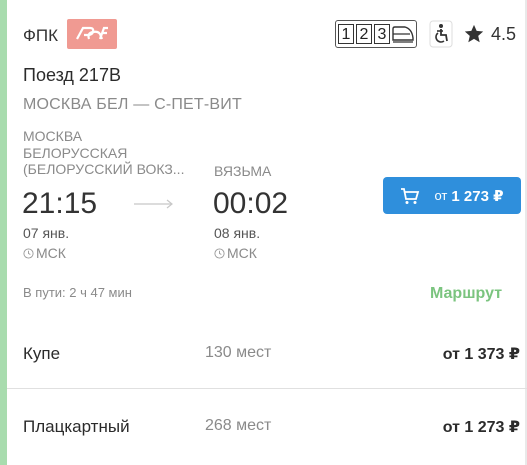  I want to click on train-car-icon, so click(403, 34).